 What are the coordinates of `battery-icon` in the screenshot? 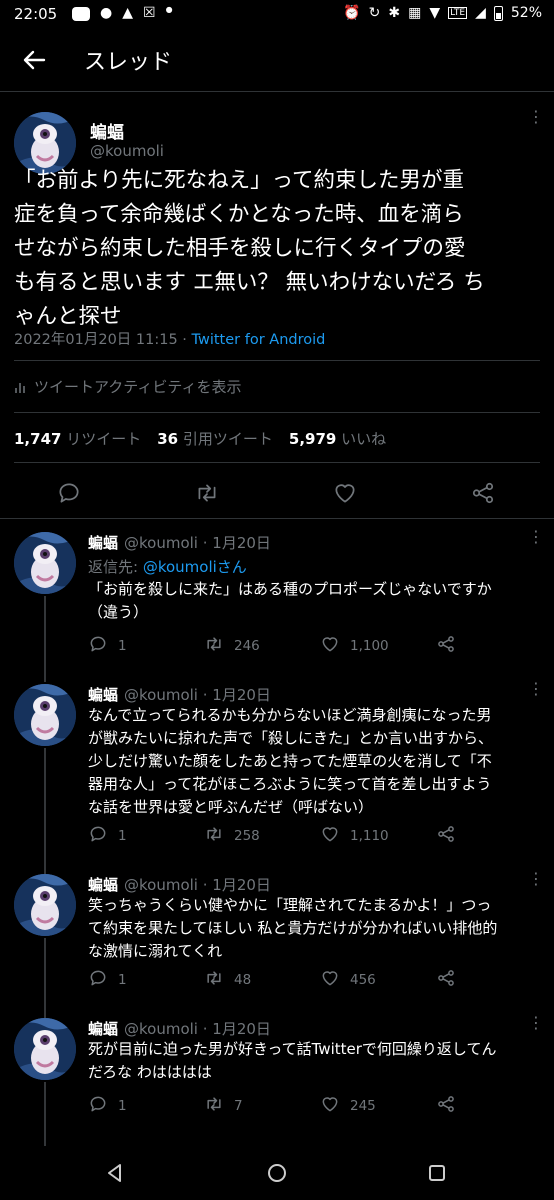 It's located at (498, 13).